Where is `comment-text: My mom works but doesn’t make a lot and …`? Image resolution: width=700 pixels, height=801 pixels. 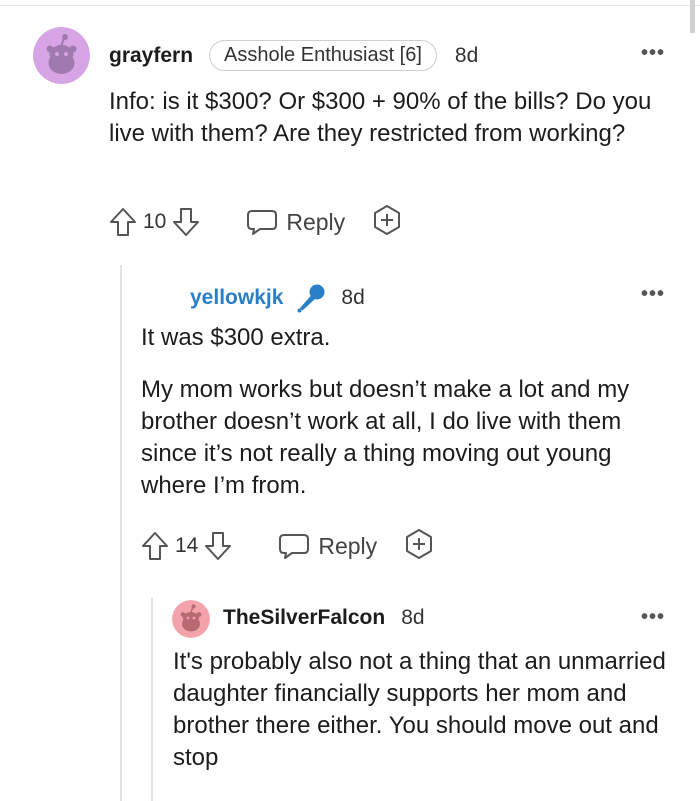
comment-text: My mom works but doesn’t make a lot and … is located at coordinates (385, 437).